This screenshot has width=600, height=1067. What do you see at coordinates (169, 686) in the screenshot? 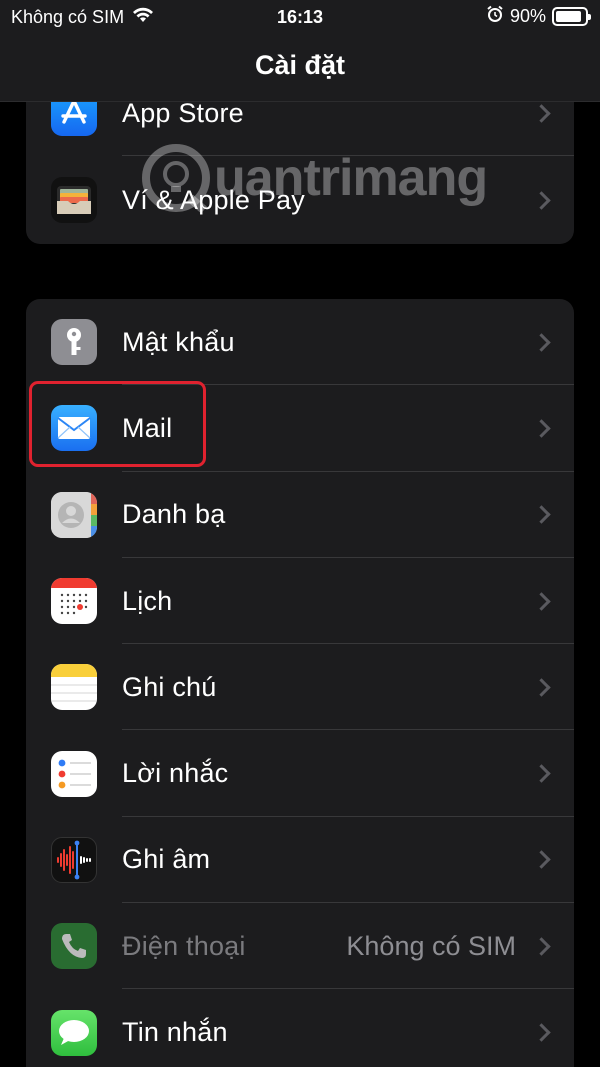
I see `settings-row-label: Ghi chú` at bounding box center [169, 686].